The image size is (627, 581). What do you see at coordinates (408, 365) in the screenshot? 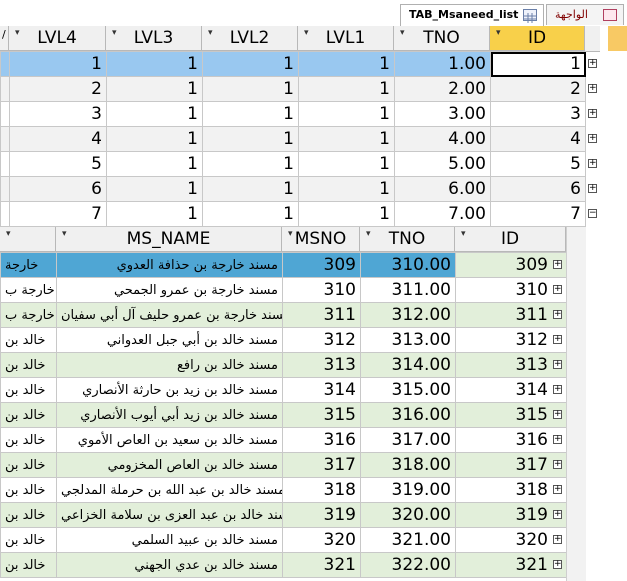
I see `table-cell: 314.00` at bounding box center [408, 365].